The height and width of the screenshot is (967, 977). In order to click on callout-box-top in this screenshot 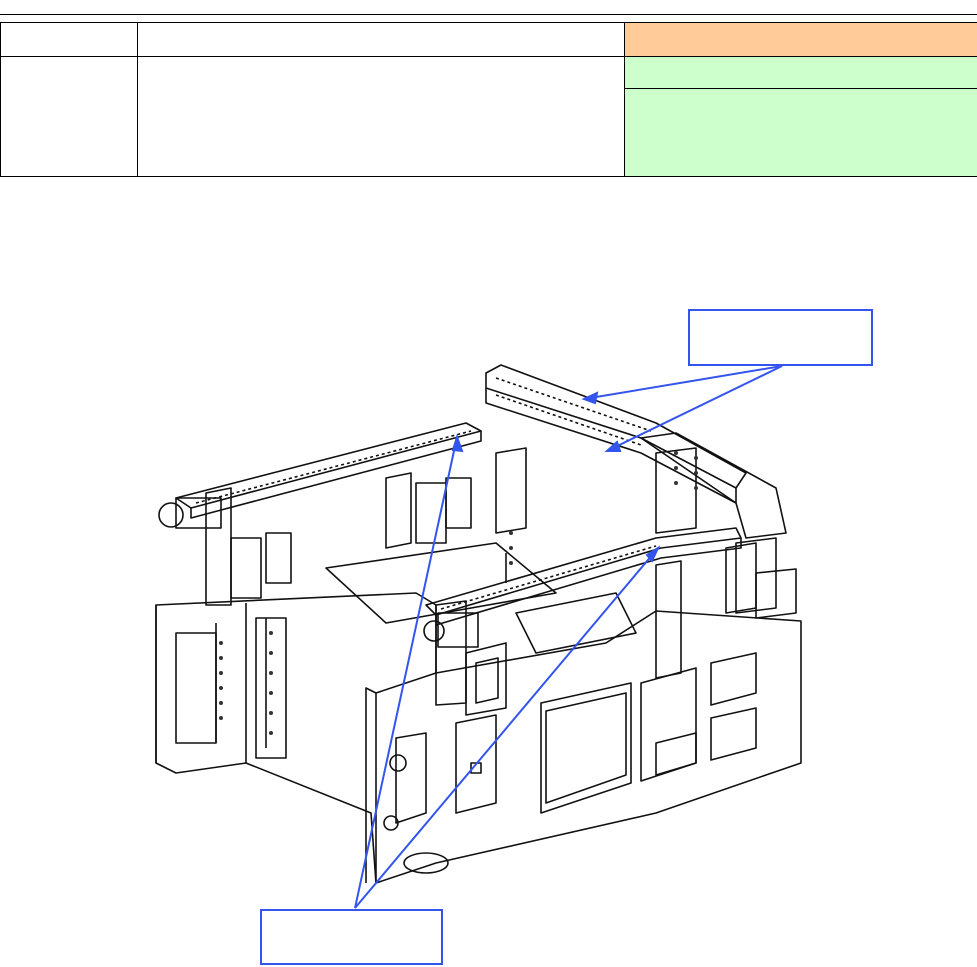, I will do `click(780, 337)`.